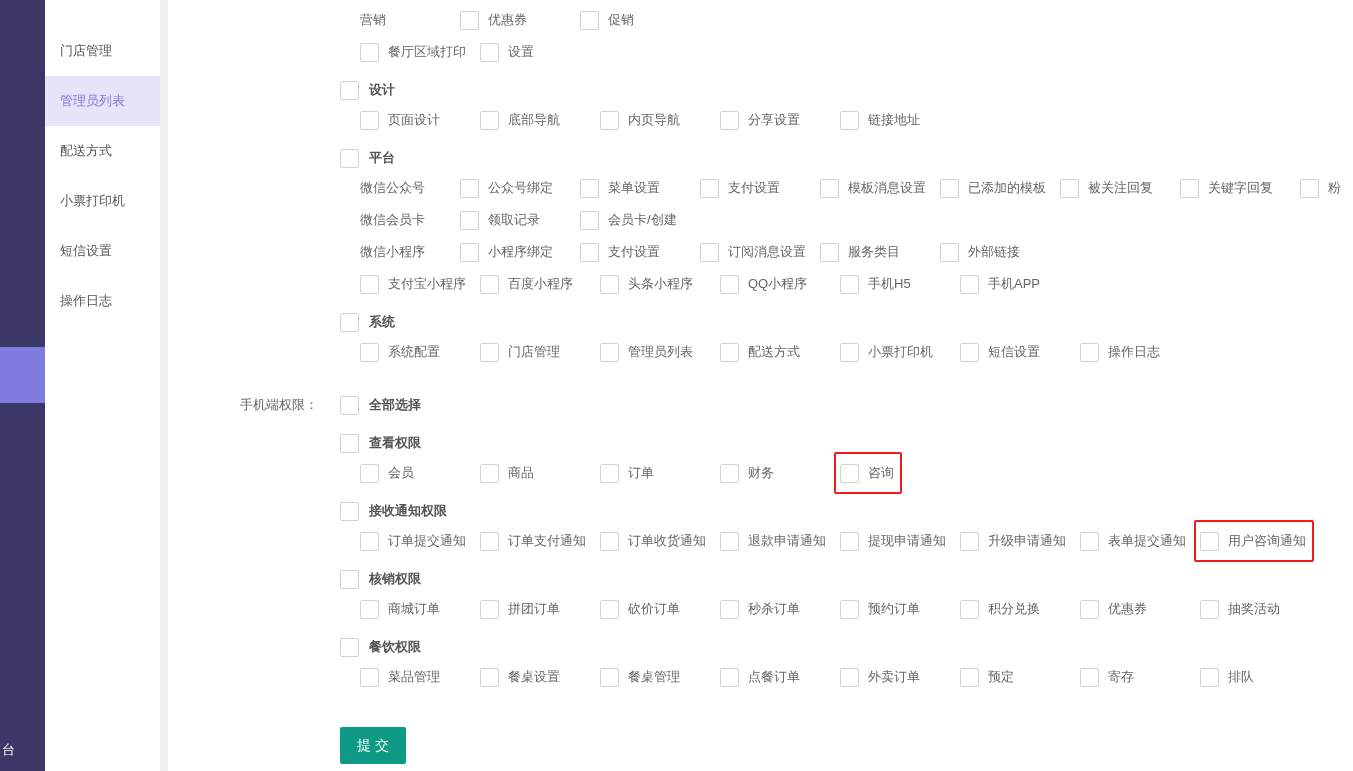 The width and height of the screenshot is (1353, 771). What do you see at coordinates (382, 90) in the screenshot?
I see `group-title: 设计` at bounding box center [382, 90].